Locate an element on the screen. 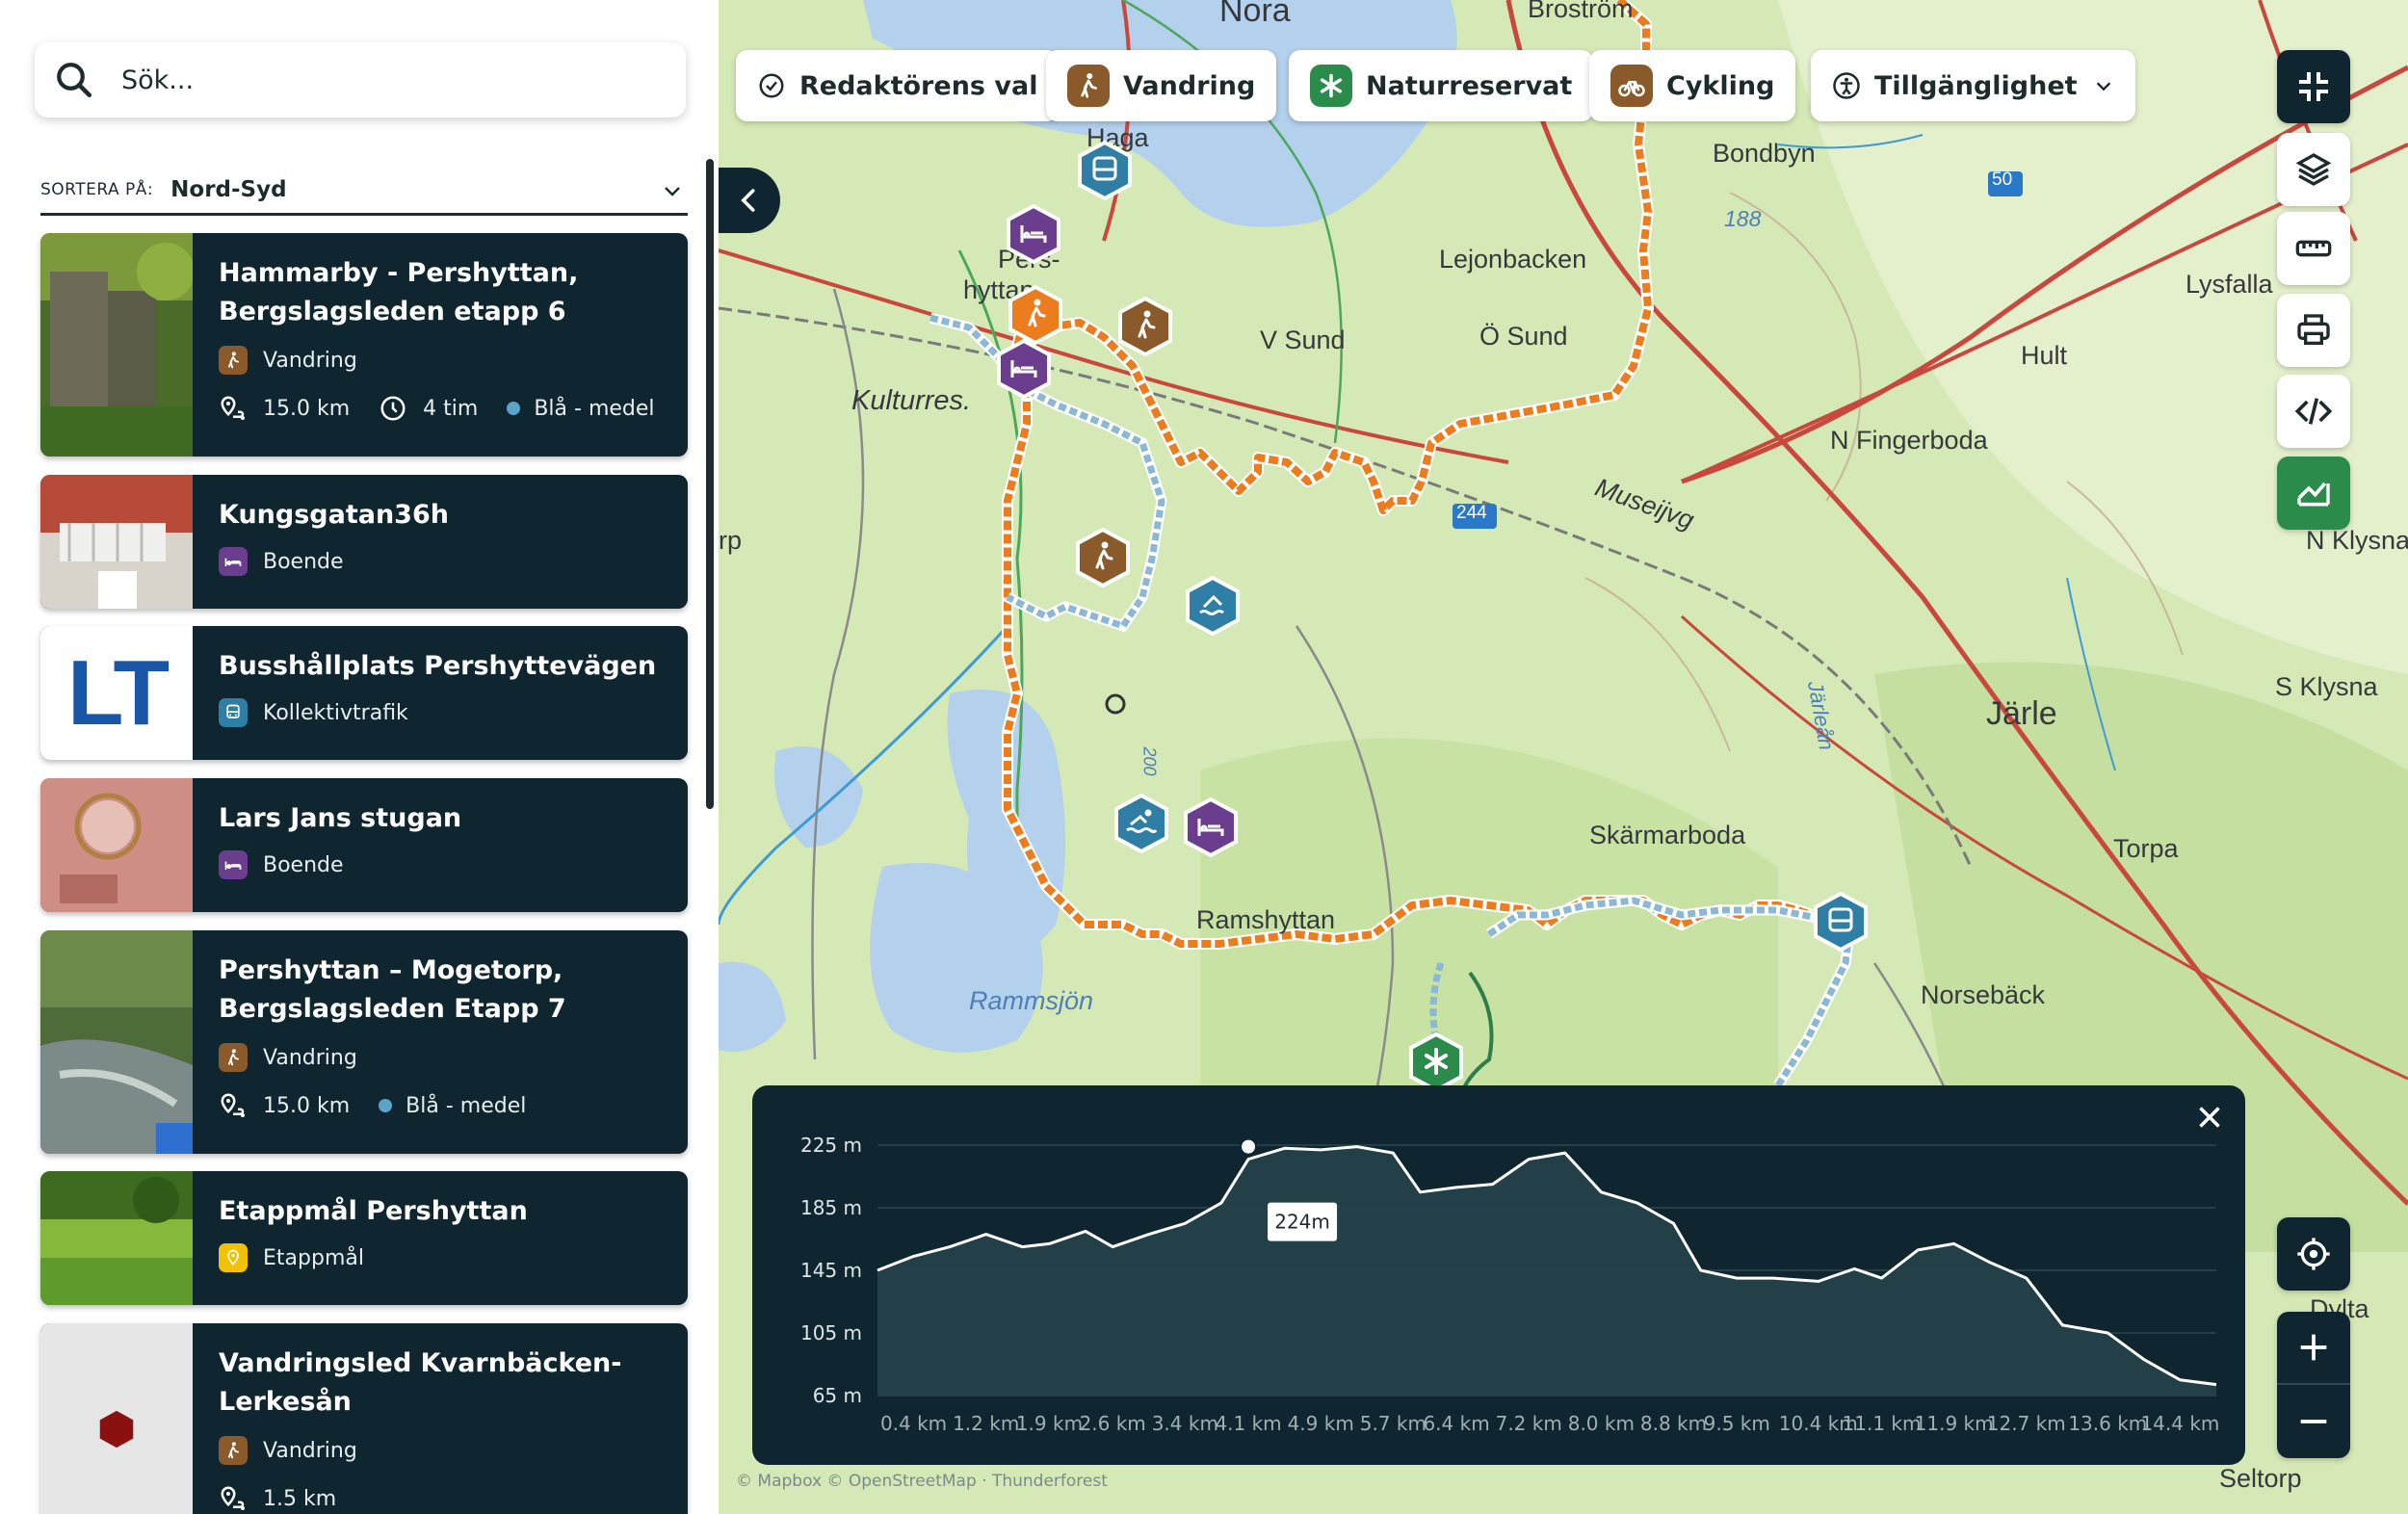  filter-chip-editors-choice: Redaktörens val is located at coordinates (898, 85).